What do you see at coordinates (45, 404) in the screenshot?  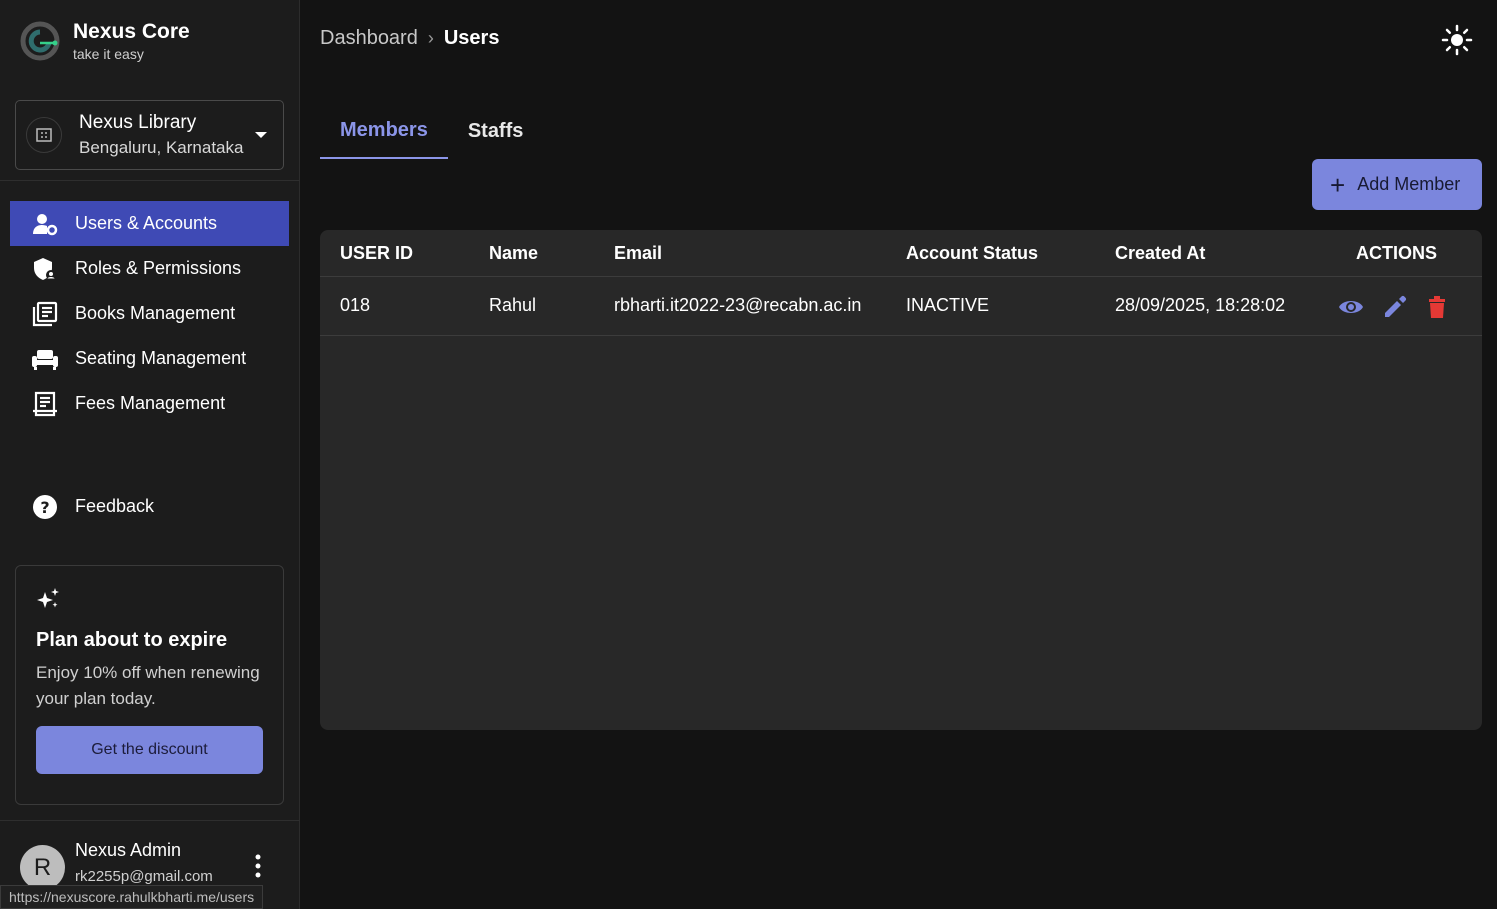 I see `receipt-icon` at bounding box center [45, 404].